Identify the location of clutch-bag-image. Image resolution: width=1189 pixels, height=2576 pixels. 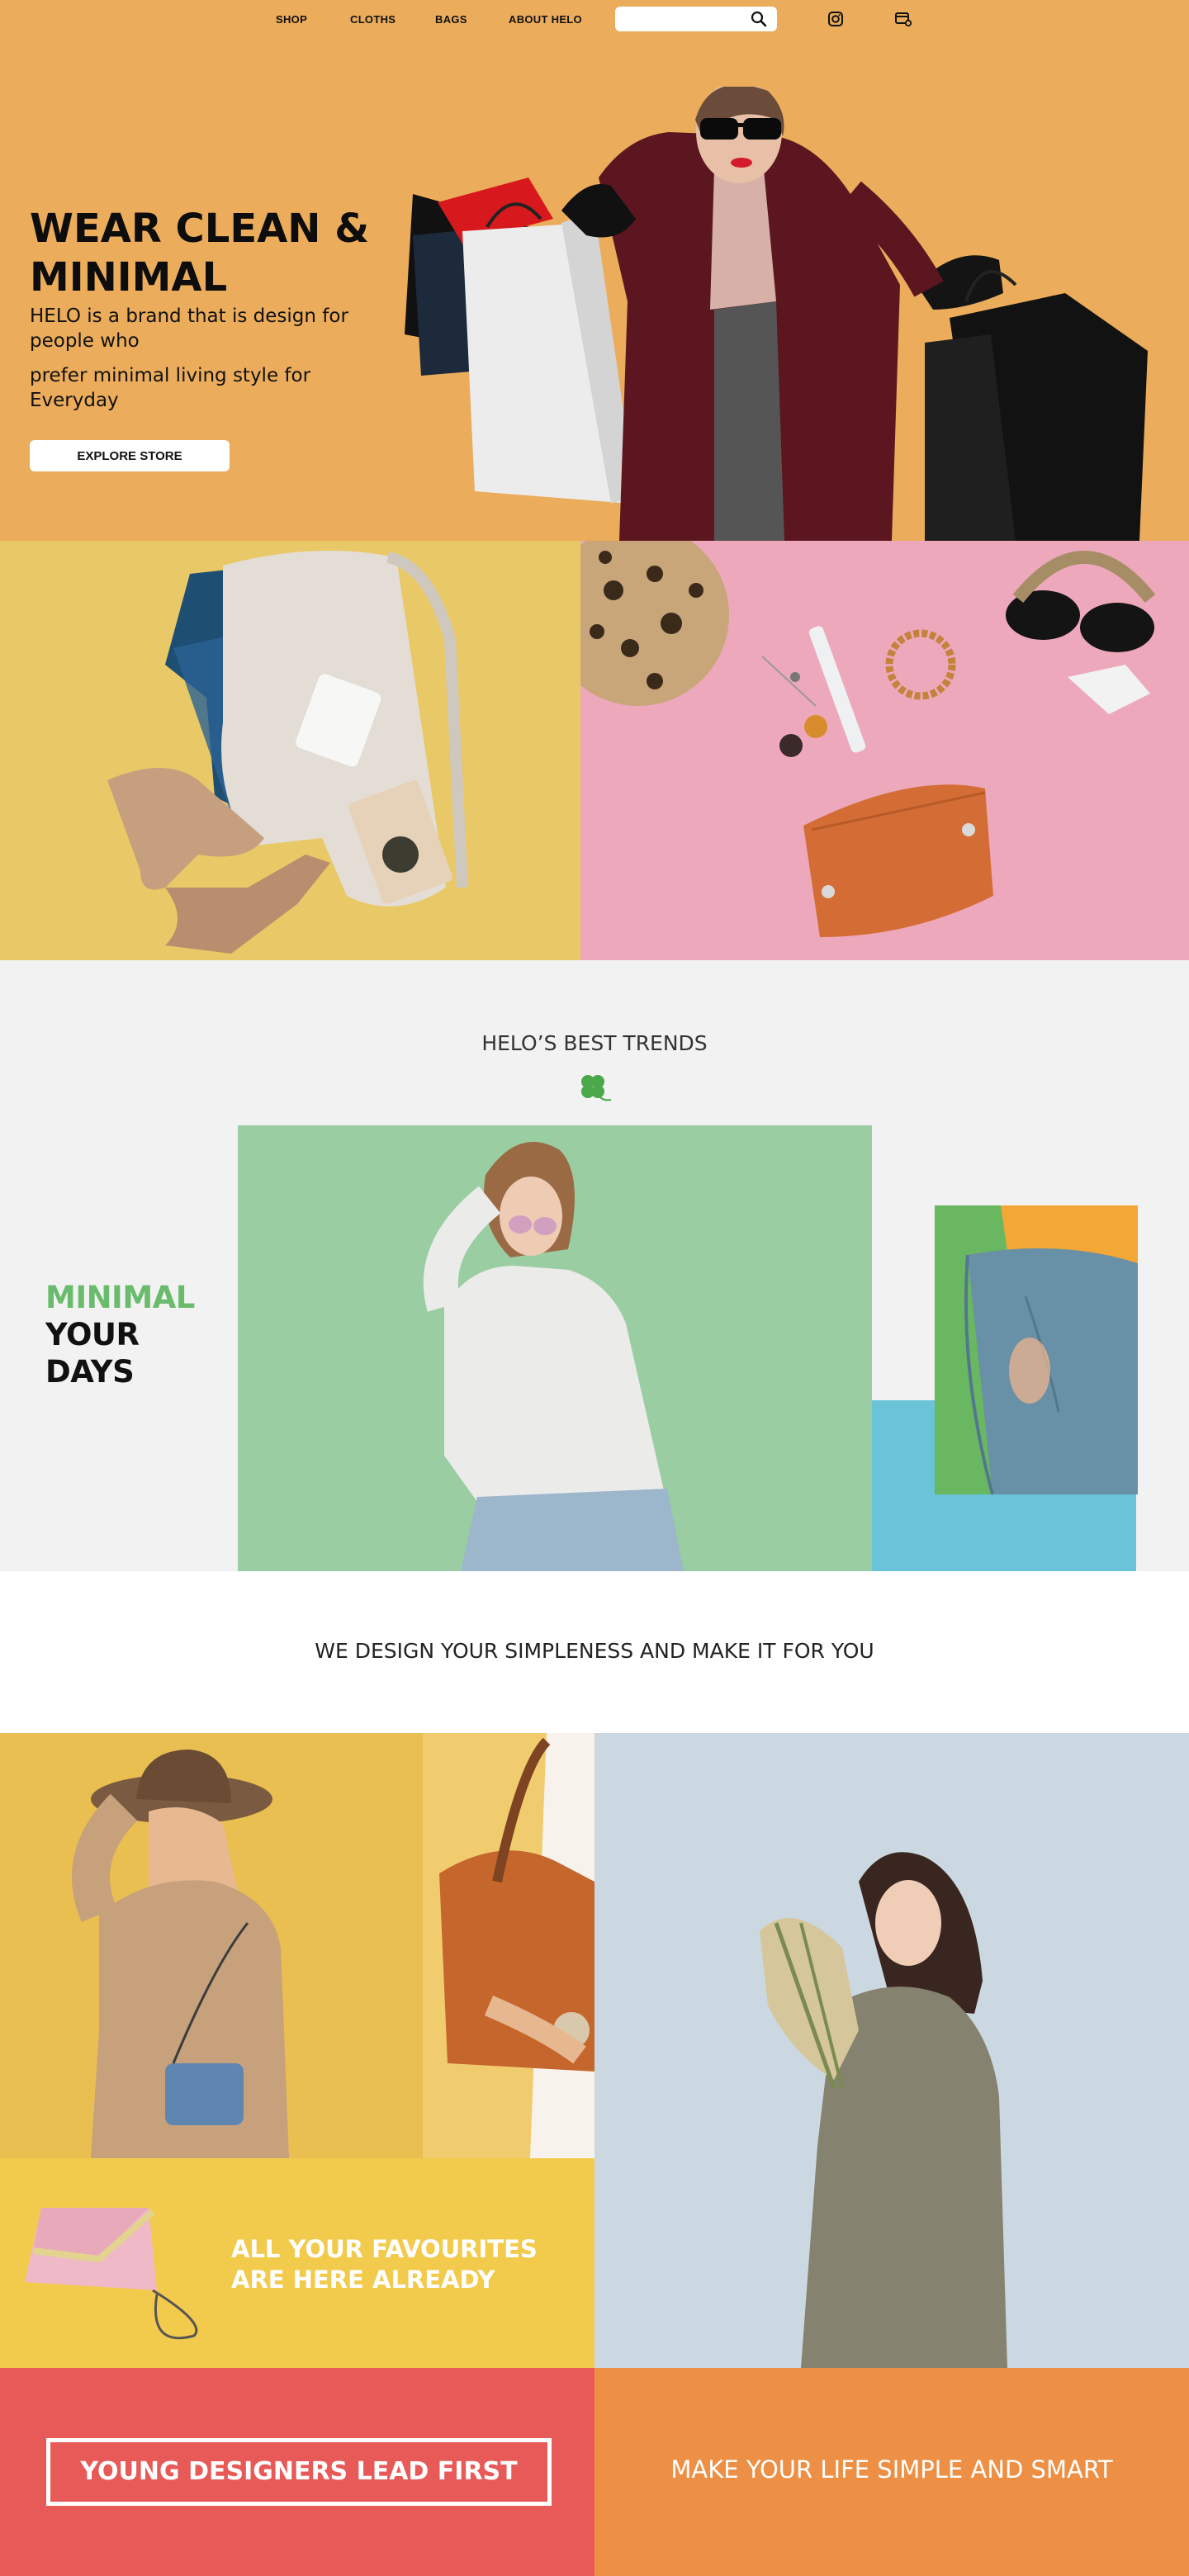
(111, 2274).